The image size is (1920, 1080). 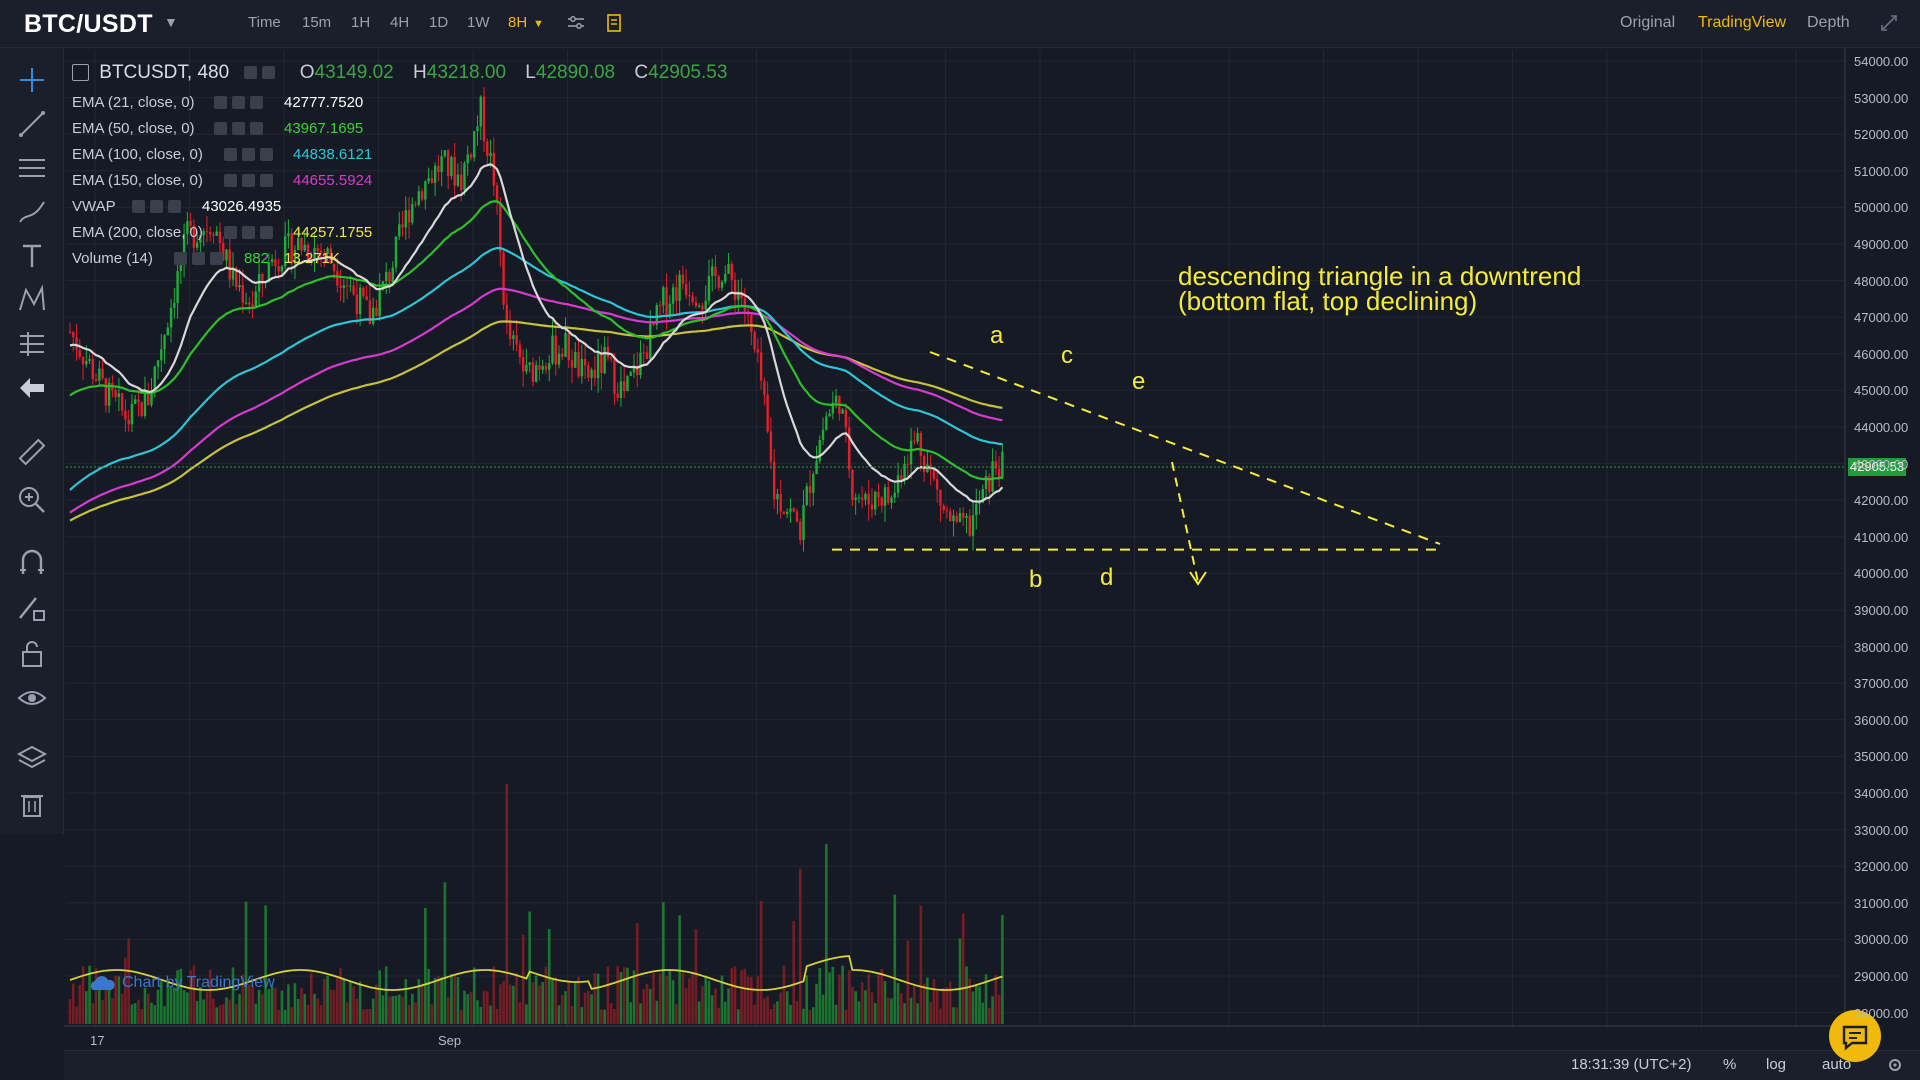 I want to click on indicator-ema200: EMA (200, close, 0) 44257.1755, so click(x=222, y=232).